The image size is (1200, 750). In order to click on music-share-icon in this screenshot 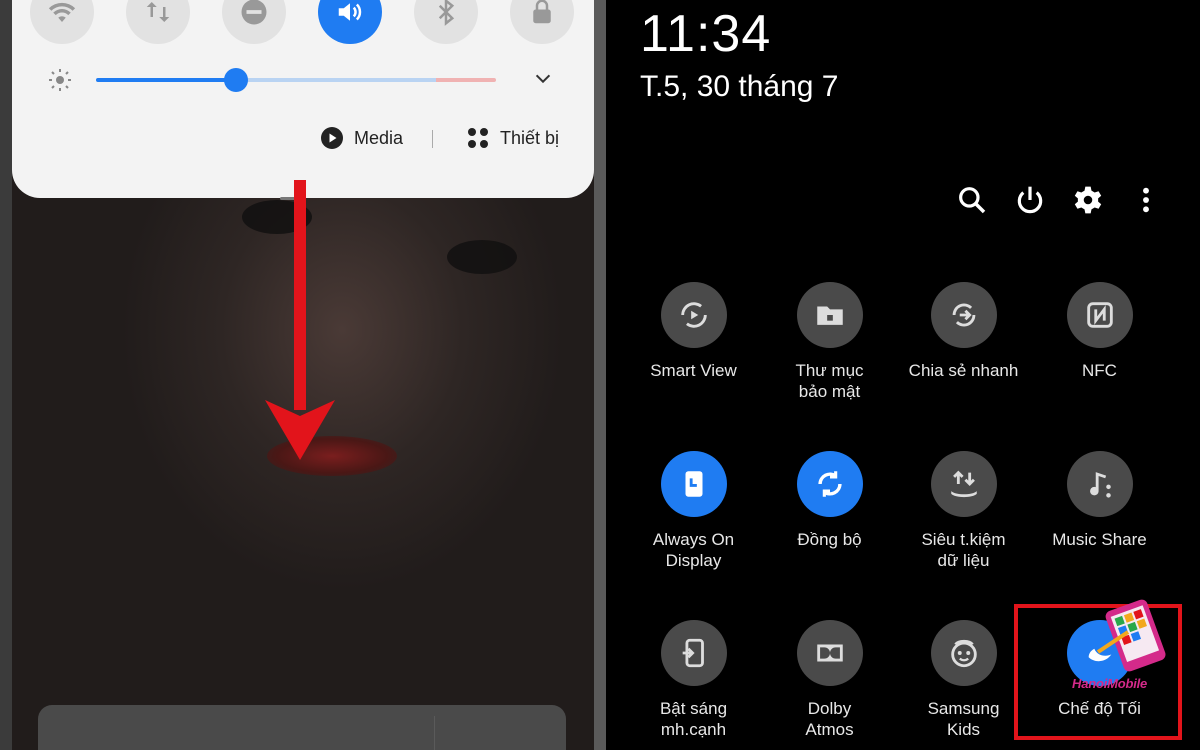, I will do `click(1100, 485)`.